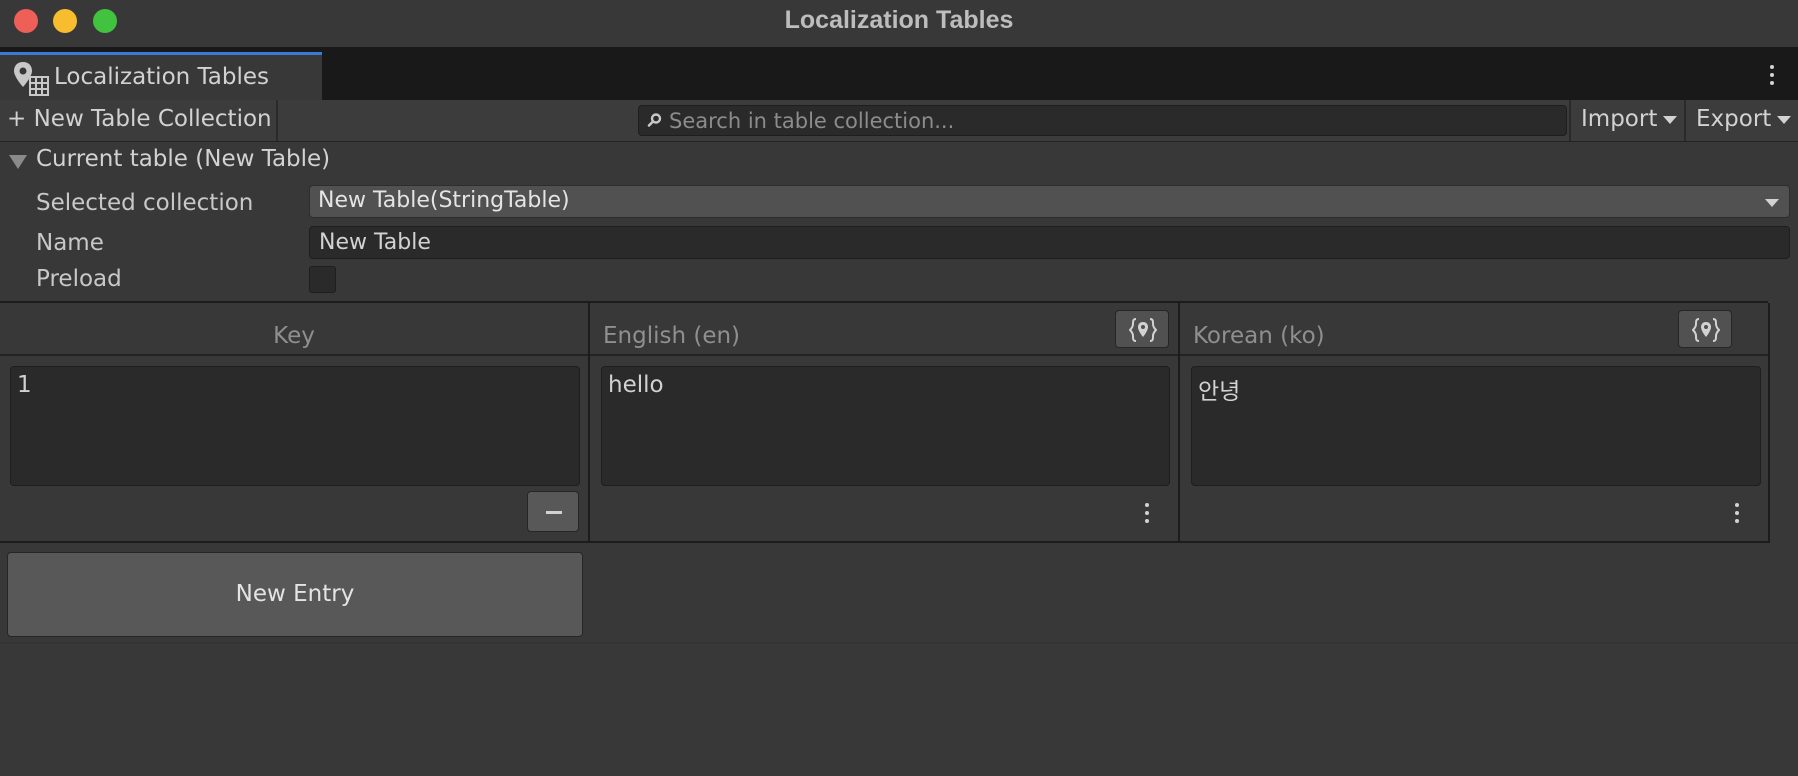 The height and width of the screenshot is (776, 1798). I want to click on column-header-key: Key, so click(294, 329).